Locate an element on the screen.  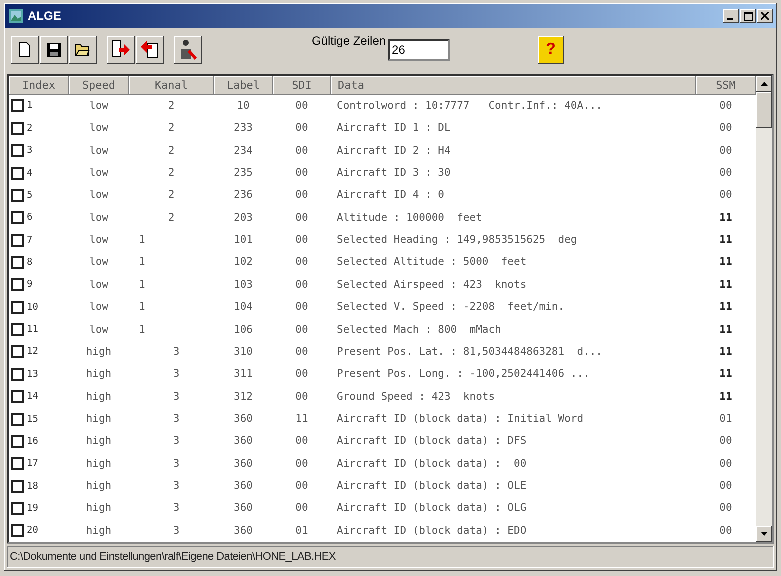
table-cell-text: Aircraft ID (block data) : OLE is located at coordinates (431, 486).